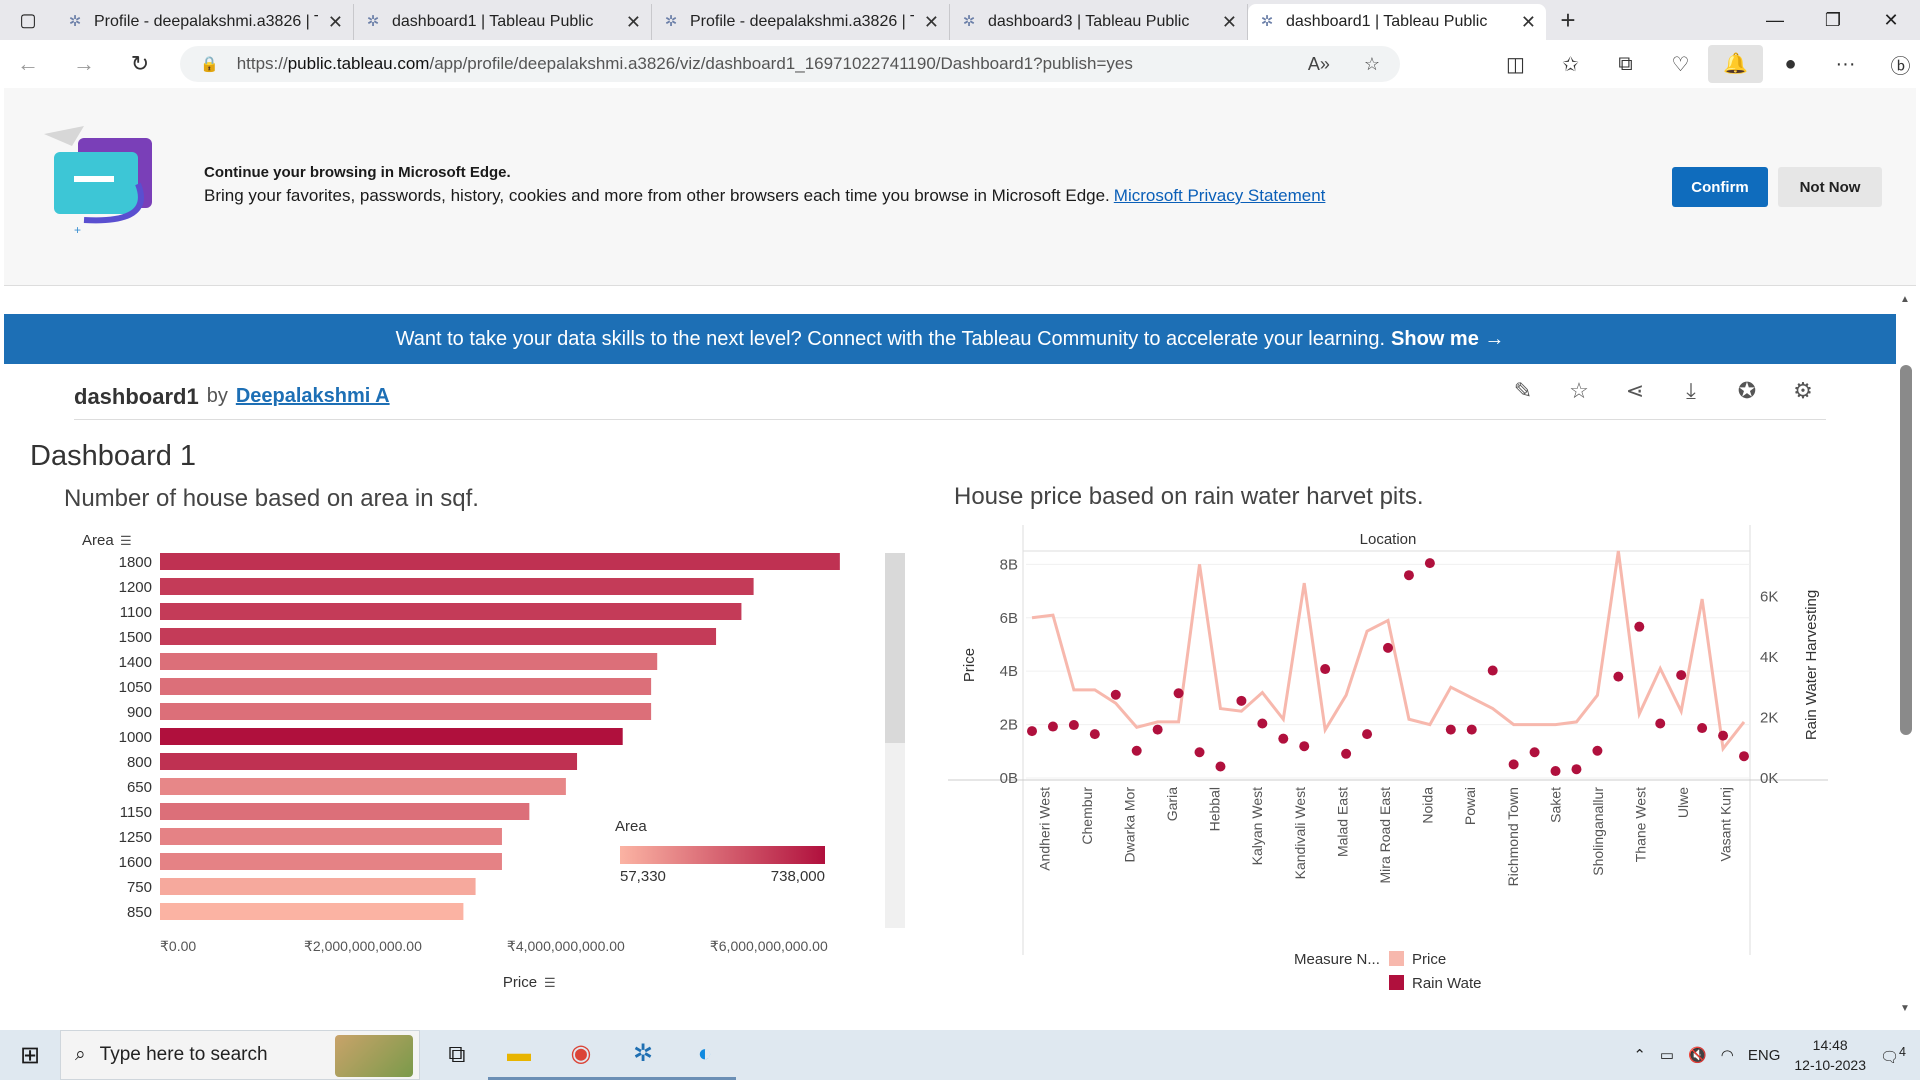 This screenshot has width=1920, height=1080. What do you see at coordinates (1429, 959) in the screenshot?
I see `legend-label-price: Price` at bounding box center [1429, 959].